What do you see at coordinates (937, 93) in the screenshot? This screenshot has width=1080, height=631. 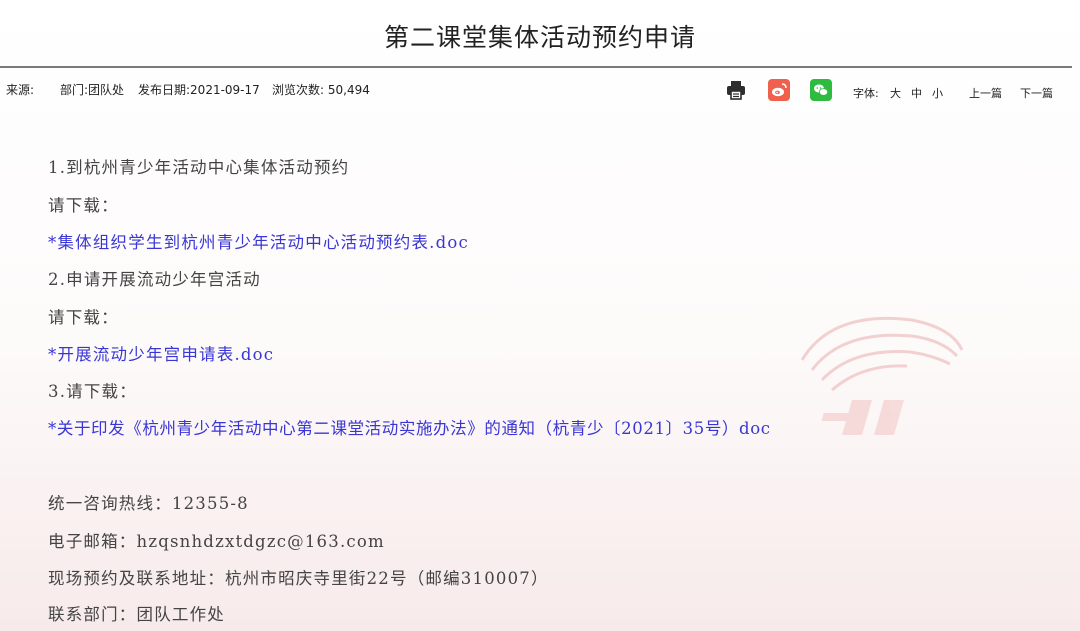 I see `font-small-button: 小` at bounding box center [937, 93].